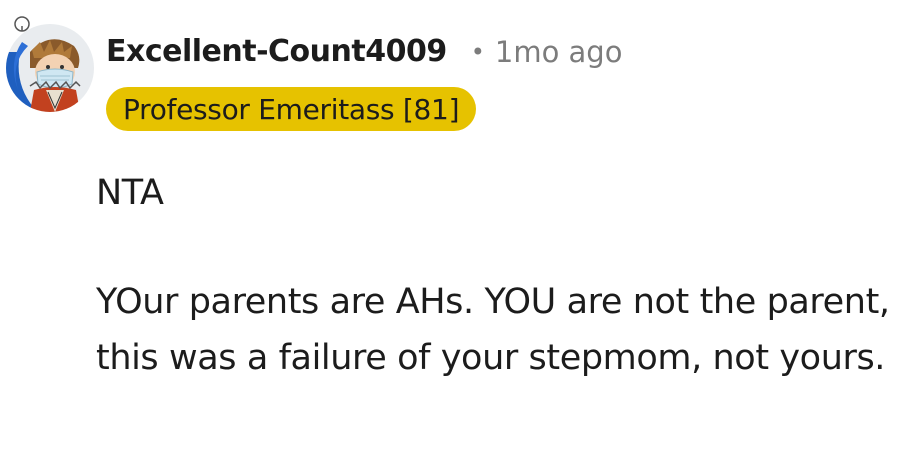  What do you see at coordinates (276, 51) in the screenshot?
I see `username-link: Excellent-Count4009` at bounding box center [276, 51].